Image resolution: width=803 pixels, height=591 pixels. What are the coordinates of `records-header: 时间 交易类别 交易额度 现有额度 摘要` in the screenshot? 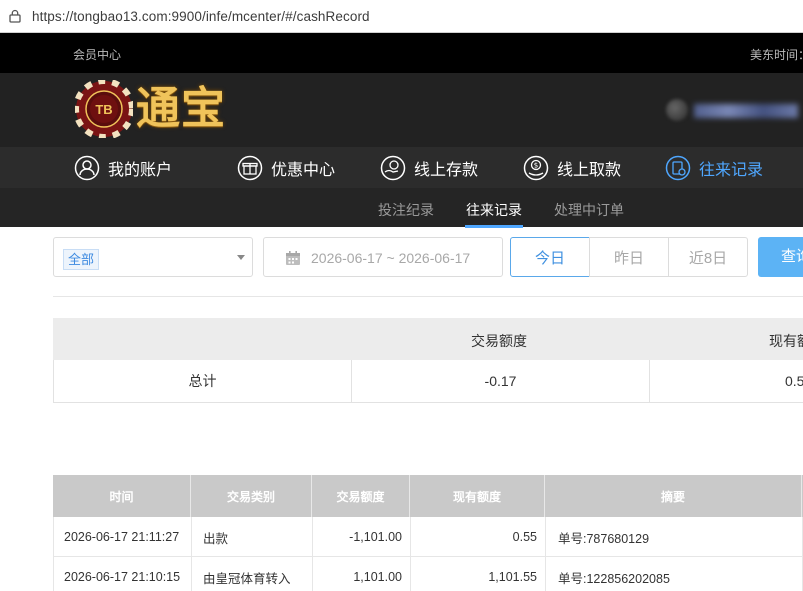 It's located at (428, 496).